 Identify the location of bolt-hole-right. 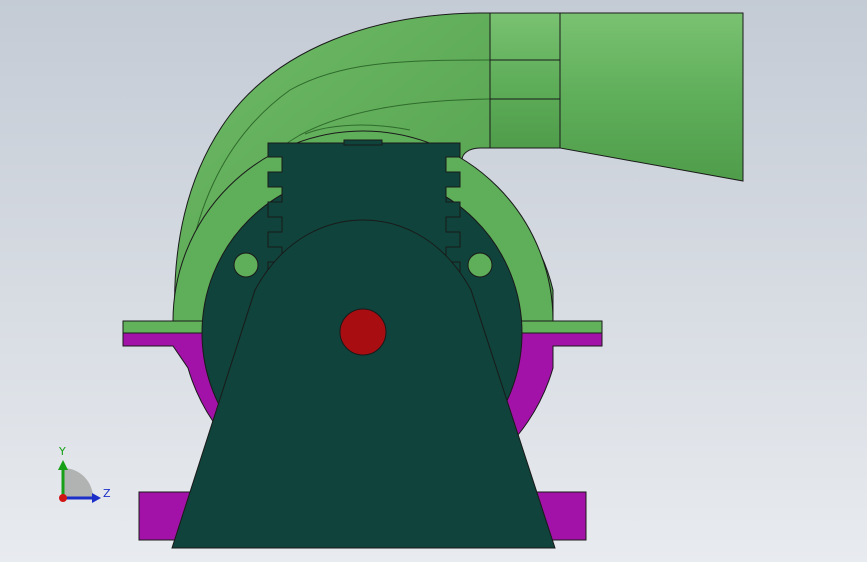
(480, 265).